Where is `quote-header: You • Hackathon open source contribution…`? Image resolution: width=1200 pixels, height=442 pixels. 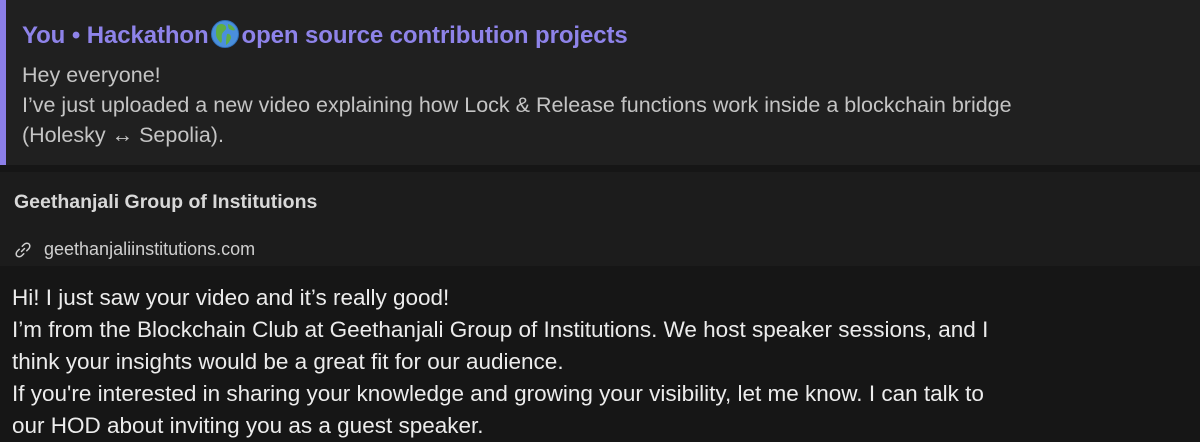
quote-header: You • Hackathon open source contribution… is located at coordinates (325, 34).